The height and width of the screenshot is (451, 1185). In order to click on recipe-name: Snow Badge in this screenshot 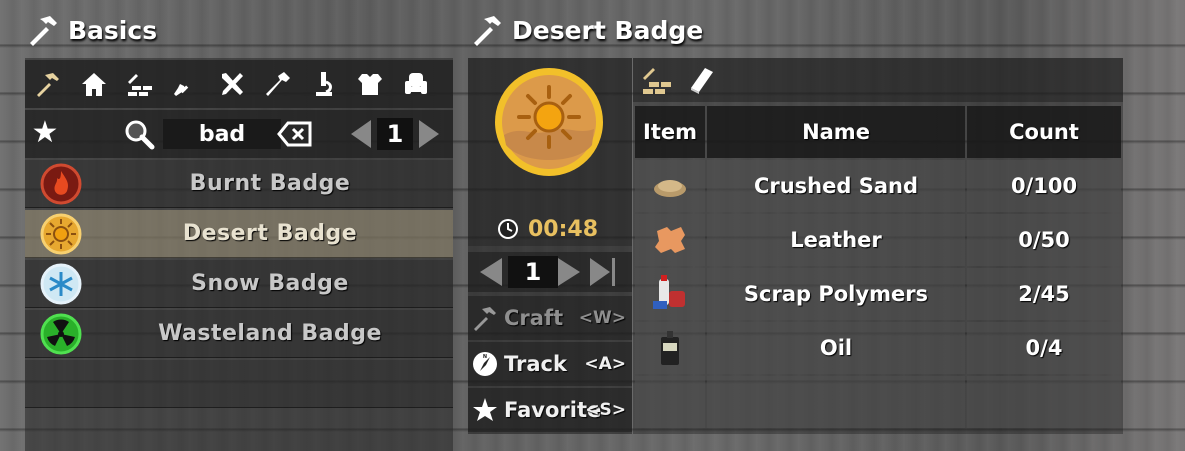, I will do `click(270, 283)`.